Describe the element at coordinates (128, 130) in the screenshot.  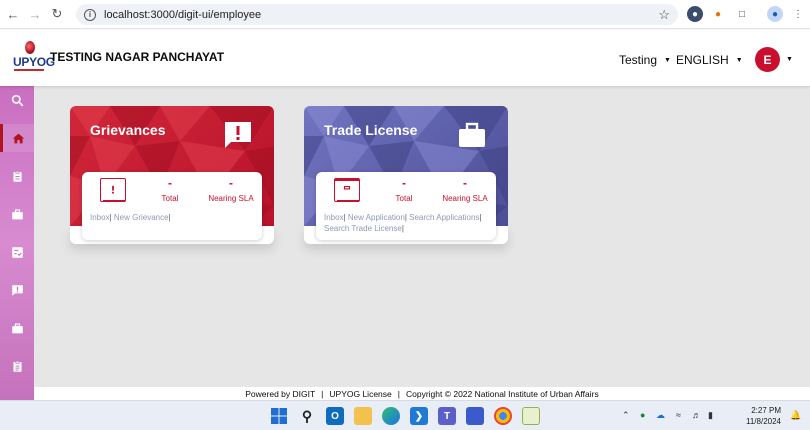
I see `card-title: Grievances` at that location.